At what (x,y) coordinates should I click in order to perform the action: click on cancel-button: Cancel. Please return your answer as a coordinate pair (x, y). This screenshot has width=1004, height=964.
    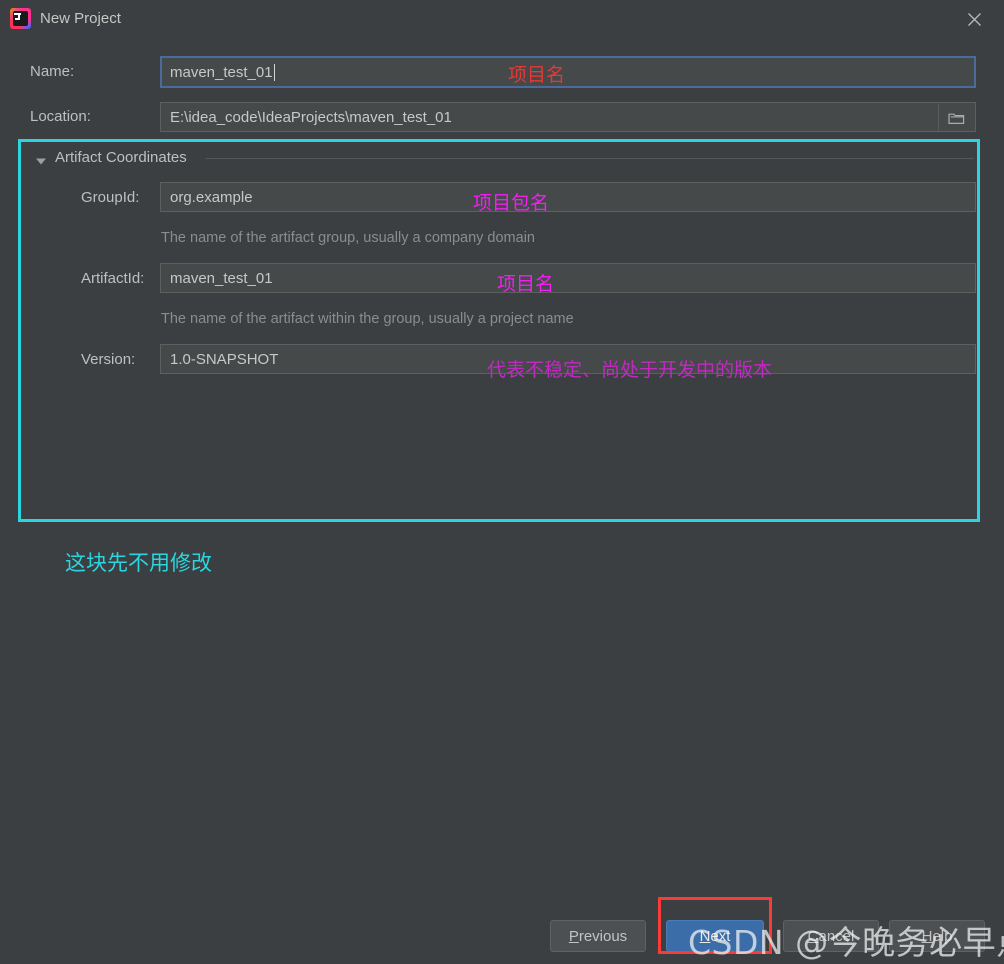
    Looking at the image, I should click on (831, 936).